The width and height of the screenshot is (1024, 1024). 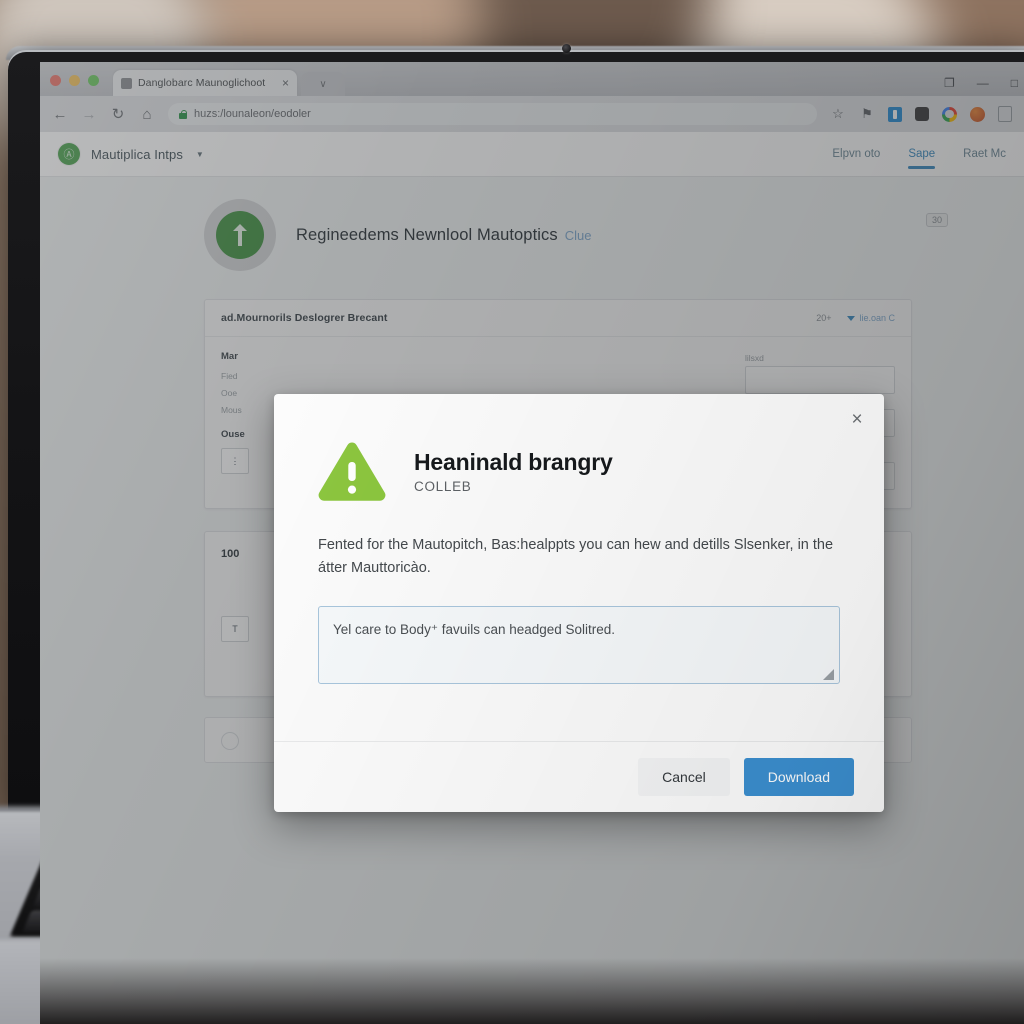 What do you see at coordinates (579, 776) in the screenshot?
I see `modal-footer: Cancel Download` at bounding box center [579, 776].